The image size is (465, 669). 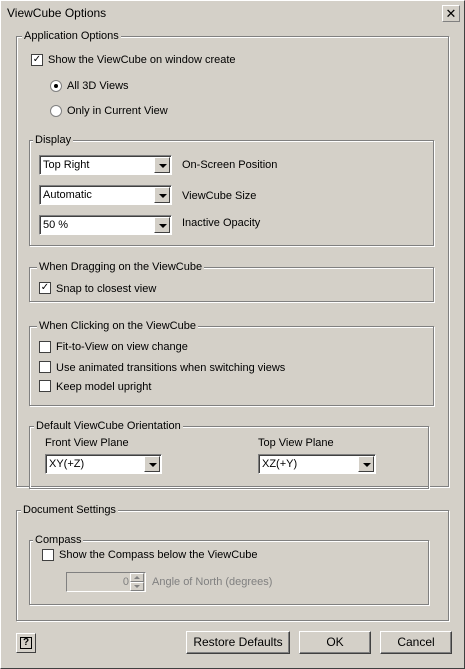 What do you see at coordinates (137, 577) in the screenshot?
I see `spin-up-icon` at bounding box center [137, 577].